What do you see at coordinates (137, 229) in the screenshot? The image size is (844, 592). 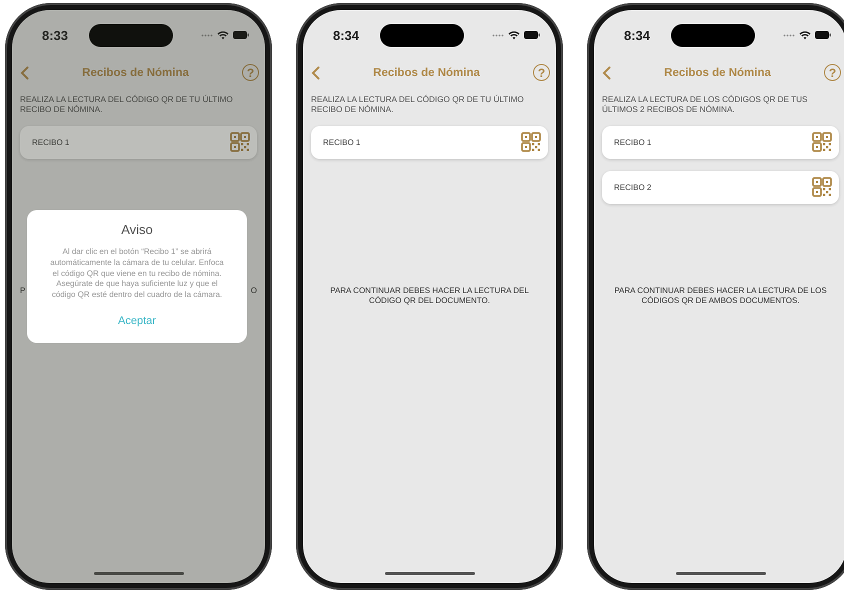 I see `dialog-title: Aviso` at bounding box center [137, 229].